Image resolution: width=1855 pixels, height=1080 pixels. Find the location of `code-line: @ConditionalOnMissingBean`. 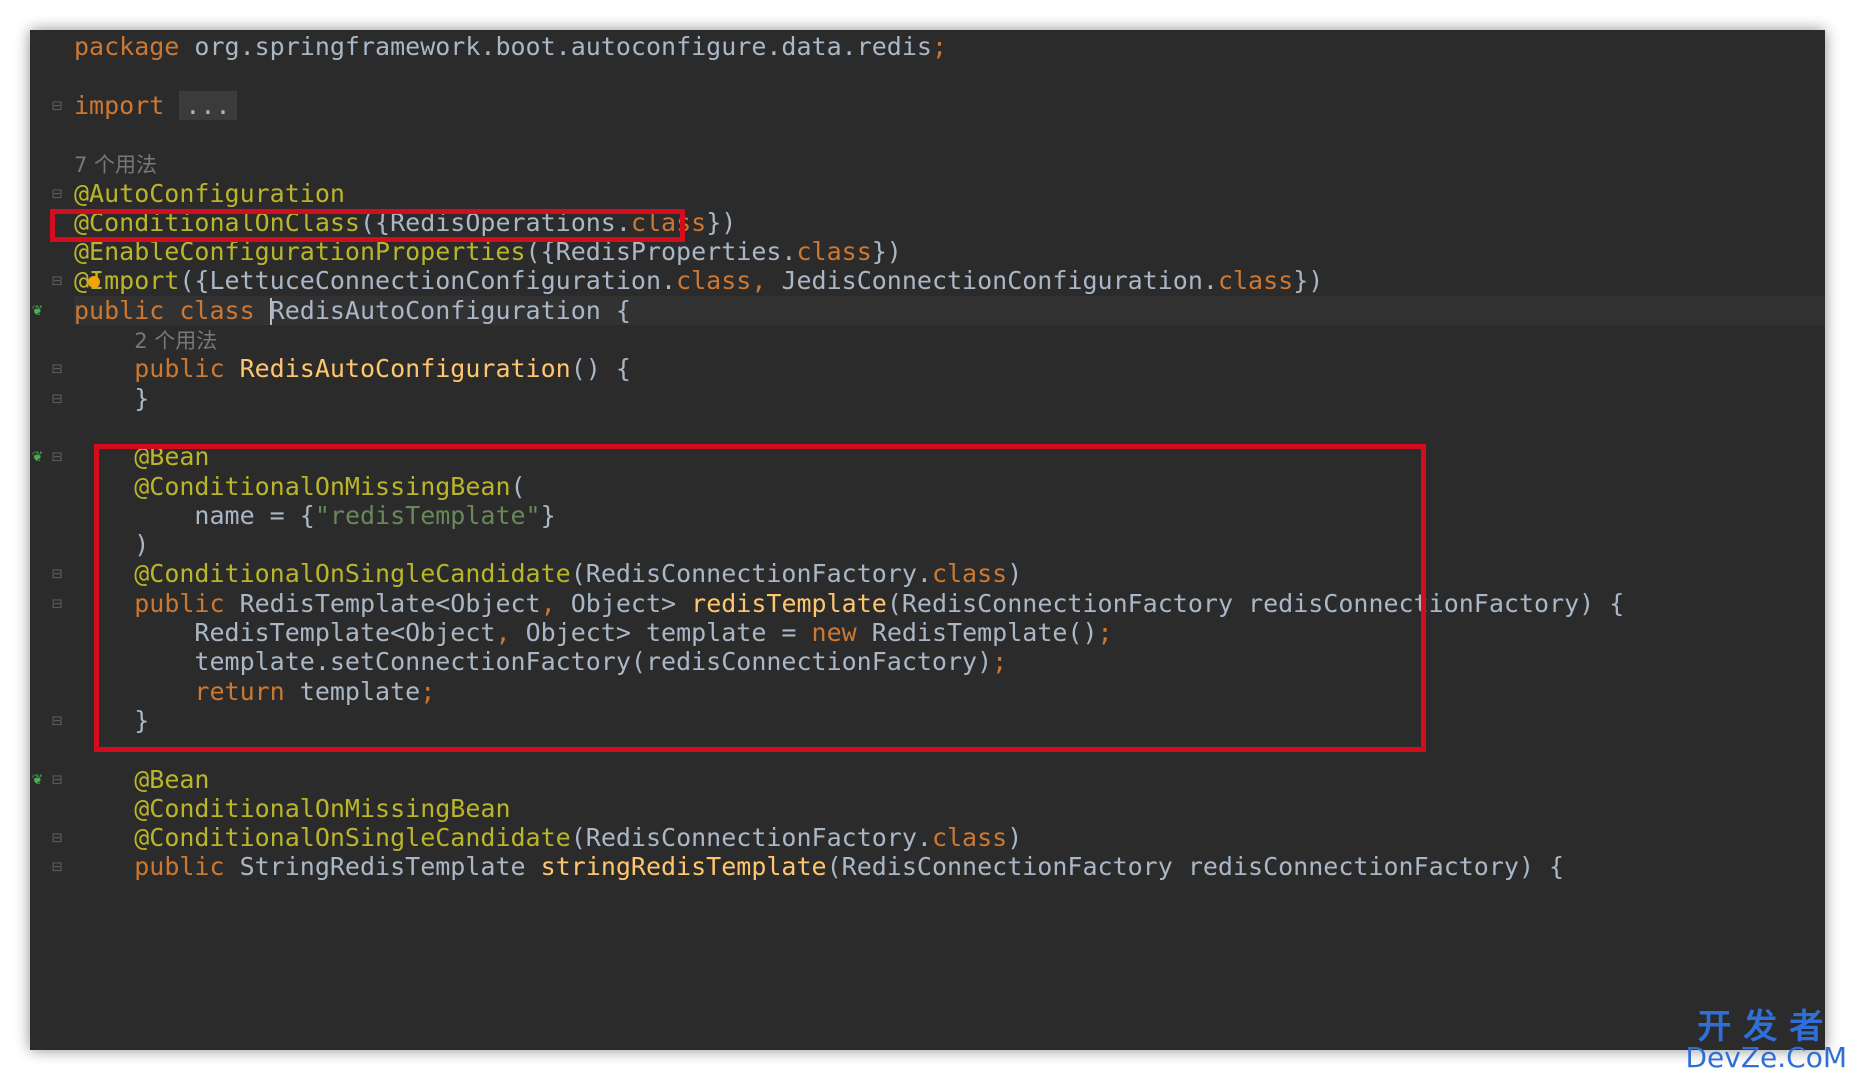

code-line: @ConditionalOnMissingBean is located at coordinates (949, 808).